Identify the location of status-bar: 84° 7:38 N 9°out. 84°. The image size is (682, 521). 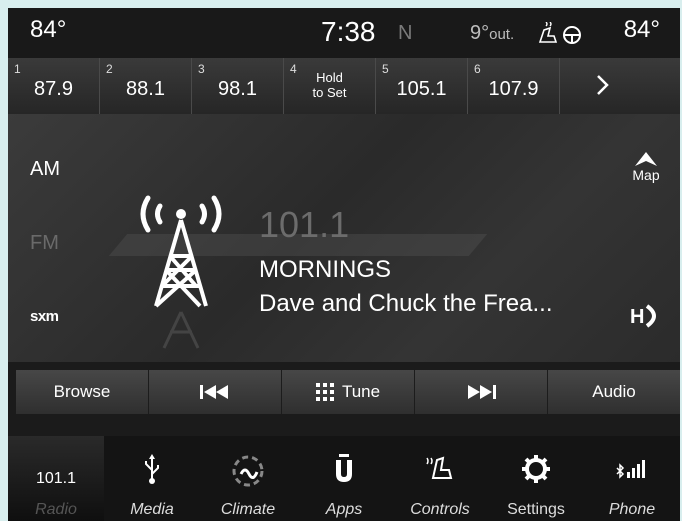
(344, 33).